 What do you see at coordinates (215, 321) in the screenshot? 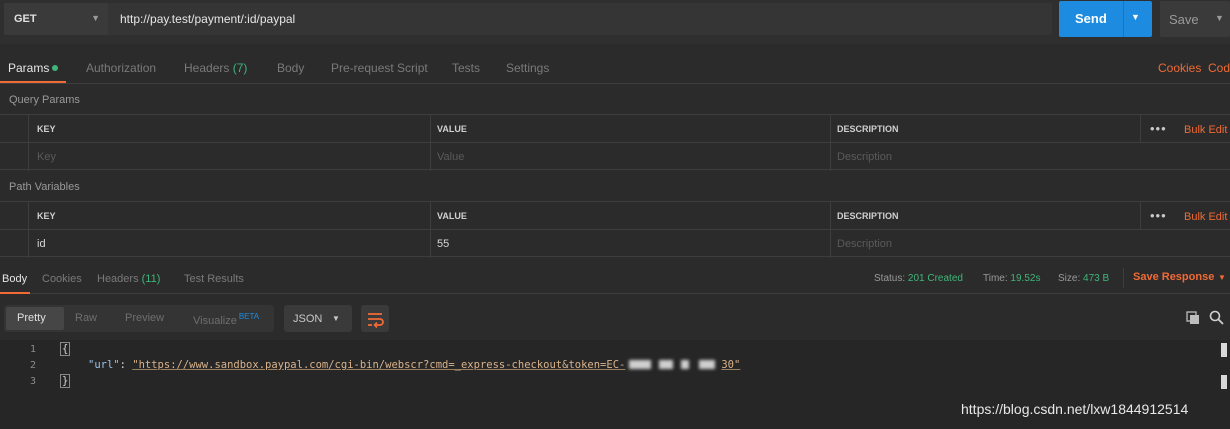
I see `visualize-label: Visualize` at bounding box center [215, 321].